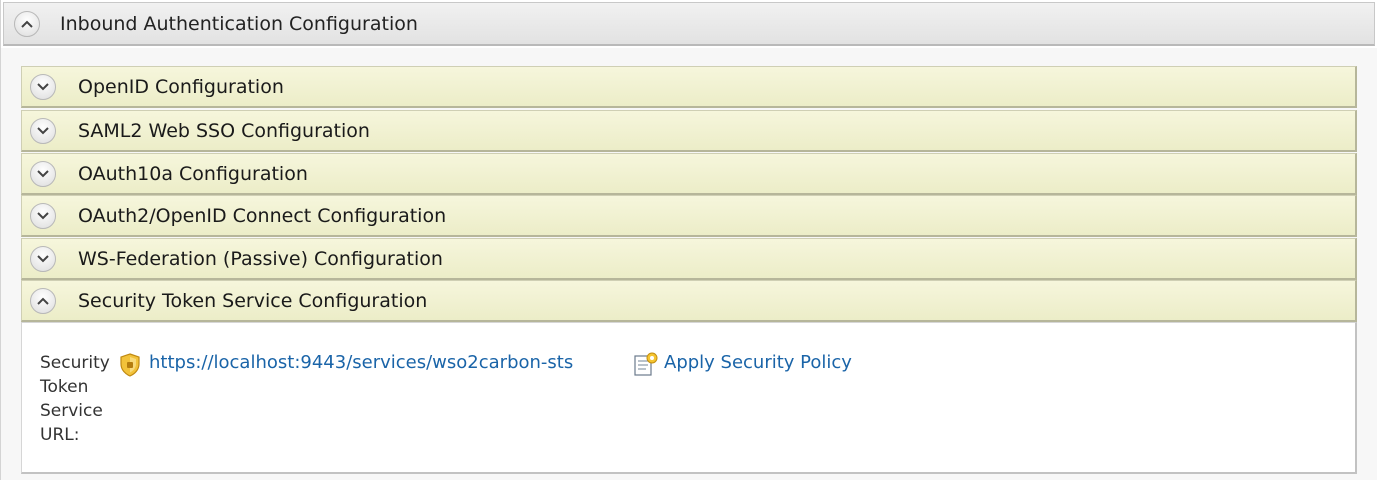 The width and height of the screenshot is (1378, 480). What do you see at coordinates (689, 174) in the screenshot?
I see `section-oauth10a: OAuth10a Configuration` at bounding box center [689, 174].